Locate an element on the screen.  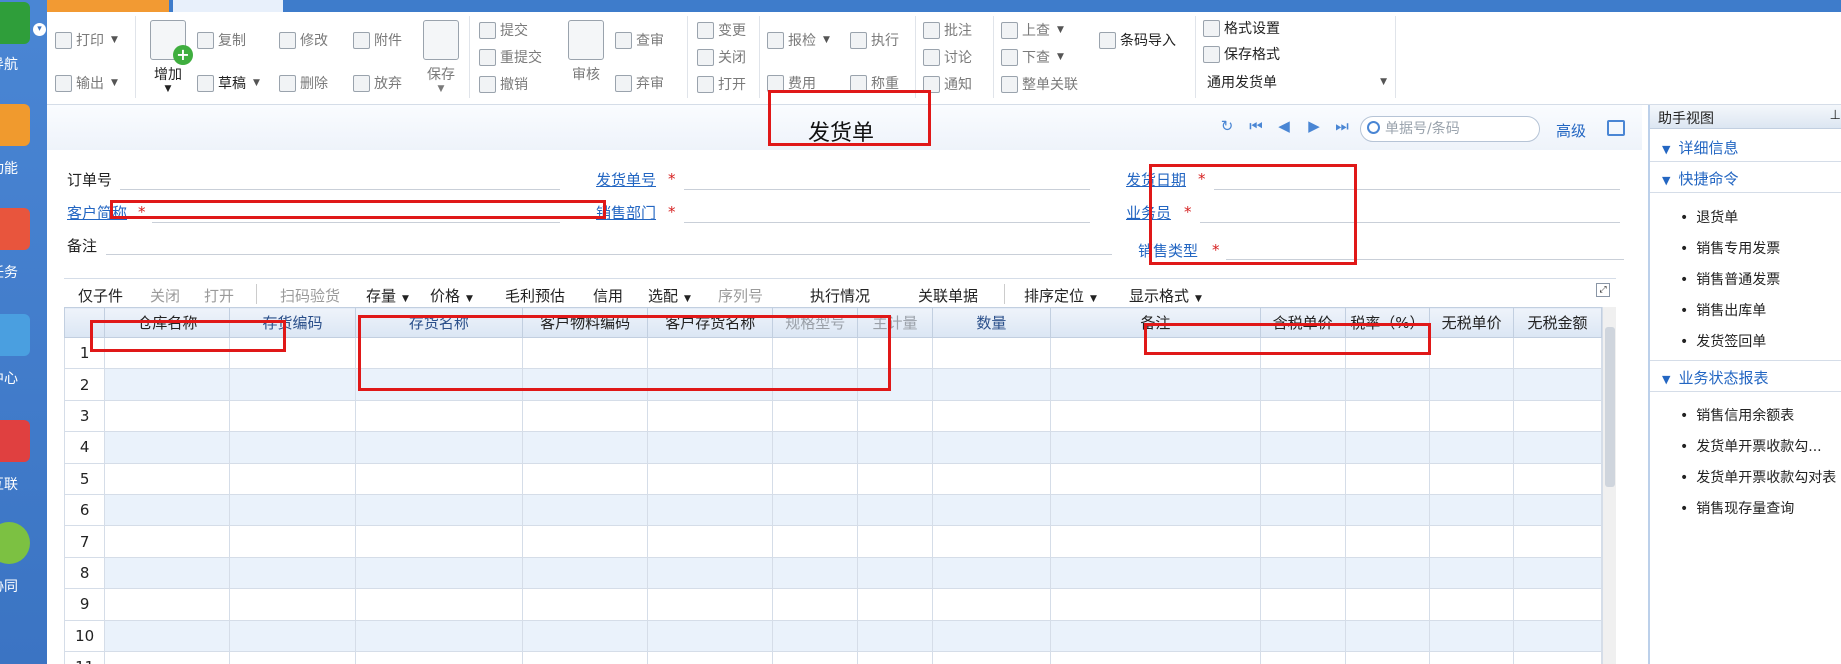
table-row: 4 is located at coordinates (832, 447).